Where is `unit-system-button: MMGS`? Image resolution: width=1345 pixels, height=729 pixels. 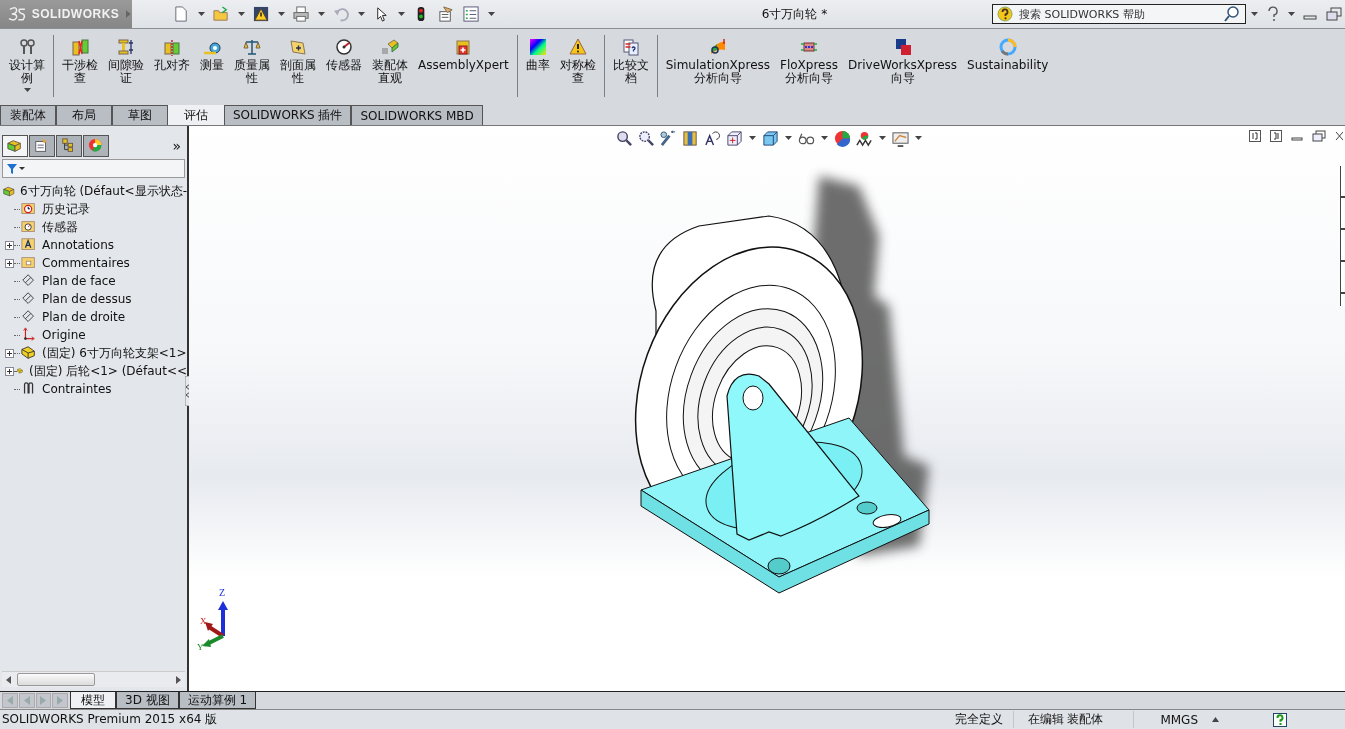
unit-system-button: MMGS is located at coordinates (1173, 719).